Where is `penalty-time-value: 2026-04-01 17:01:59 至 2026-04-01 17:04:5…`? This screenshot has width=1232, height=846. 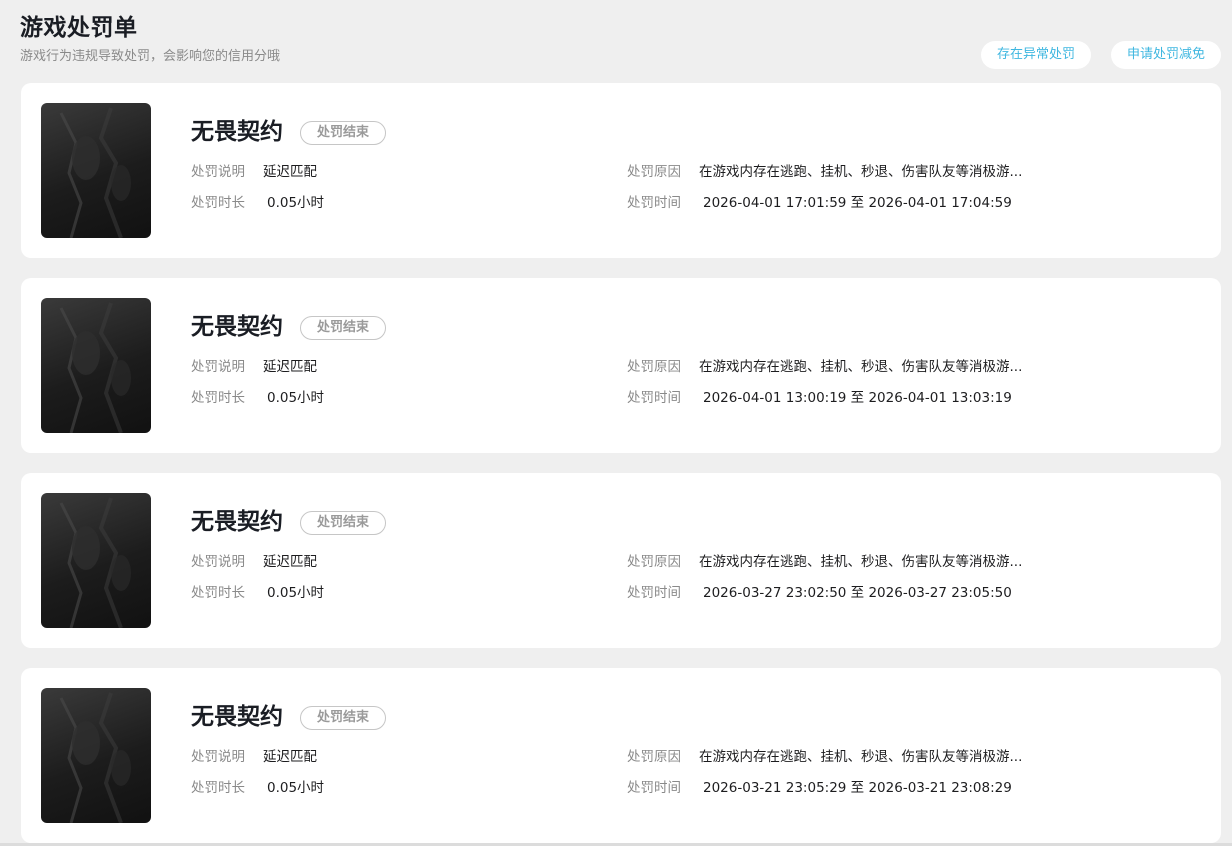
penalty-time-value: 2026-04-01 17:01:59 至 2026-04-01 17:04:5… is located at coordinates (857, 203).